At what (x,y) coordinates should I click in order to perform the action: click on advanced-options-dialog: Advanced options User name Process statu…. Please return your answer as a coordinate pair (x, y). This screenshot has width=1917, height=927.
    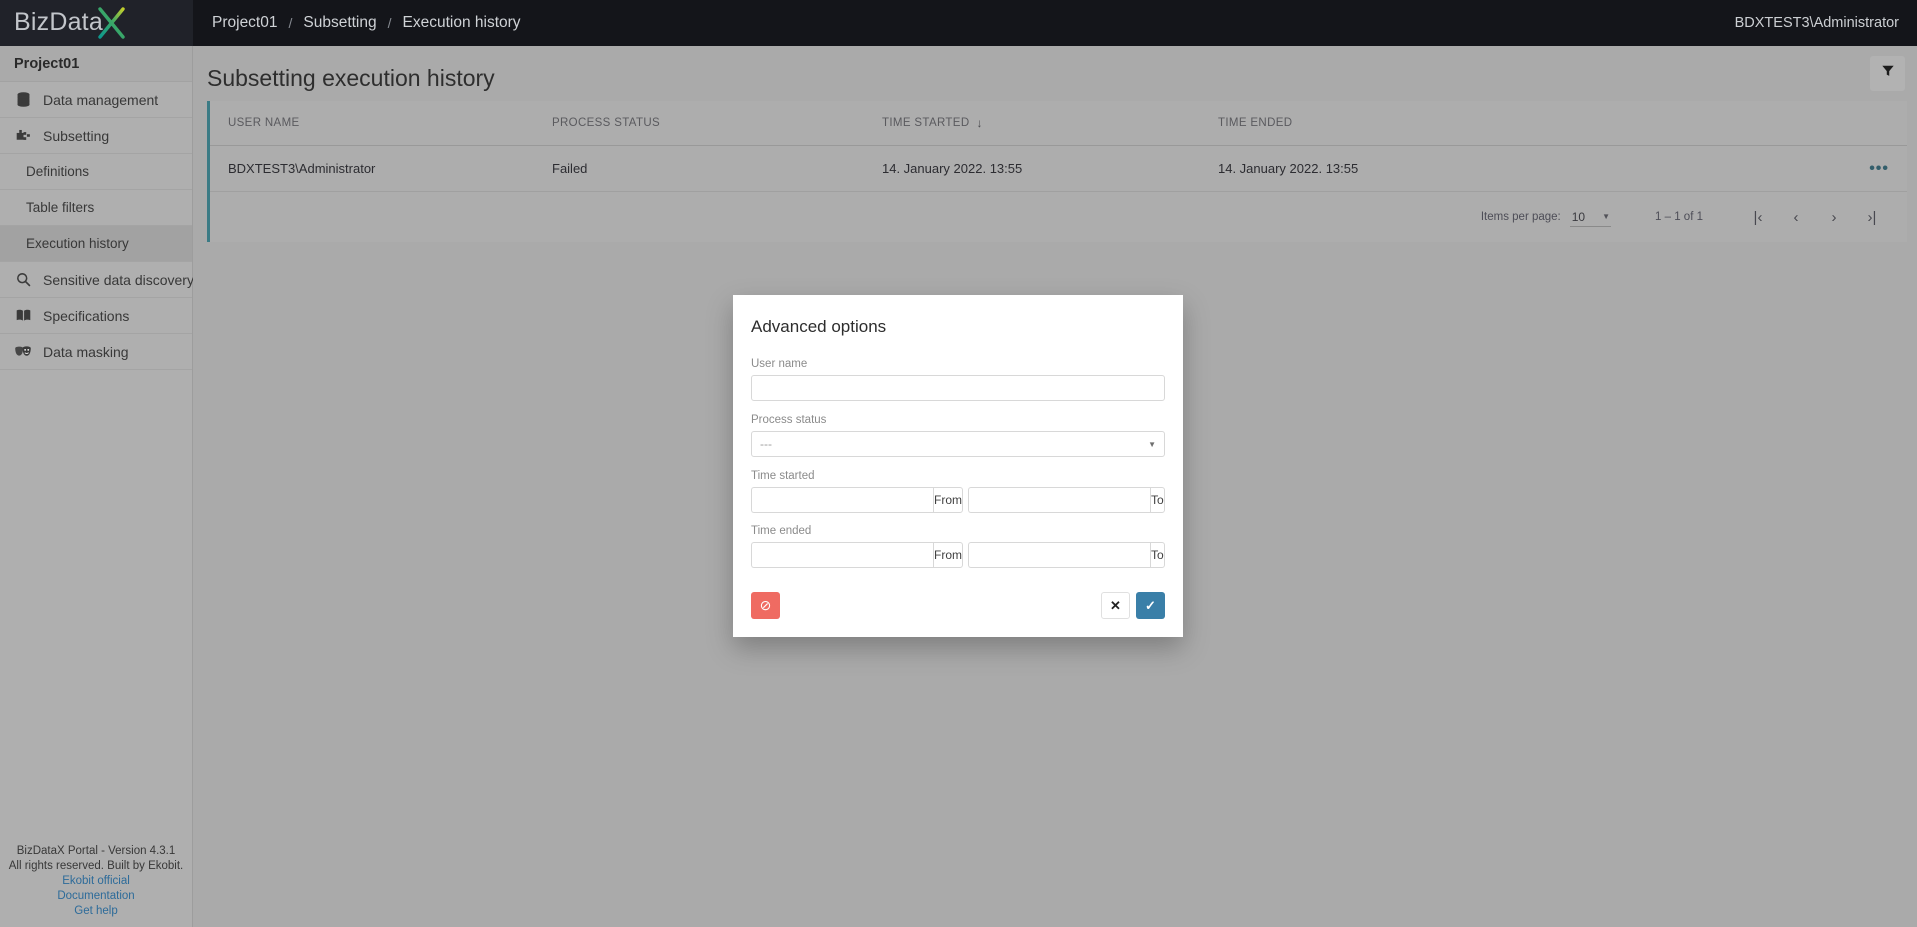
    Looking at the image, I should click on (958, 466).